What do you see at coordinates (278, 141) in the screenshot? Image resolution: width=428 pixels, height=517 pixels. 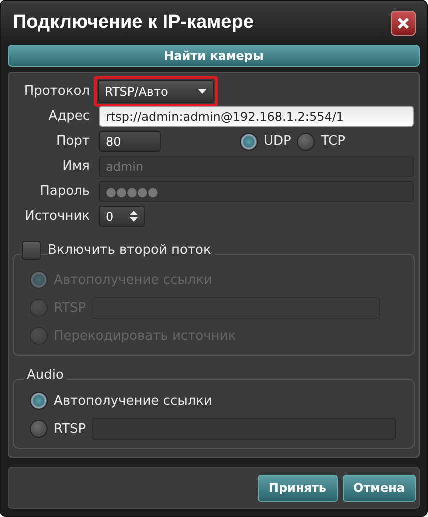 I see `radio-label: UDP` at bounding box center [278, 141].